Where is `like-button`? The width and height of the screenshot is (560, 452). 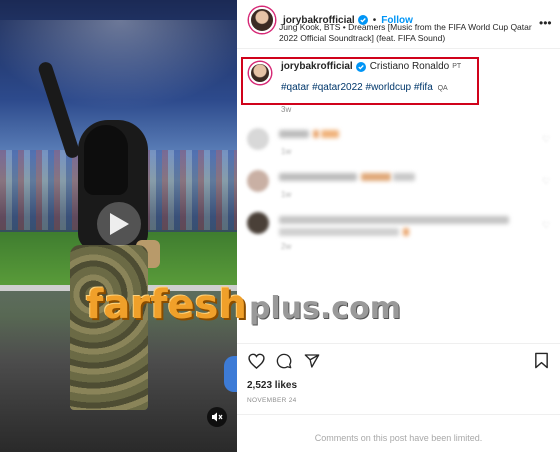
like-button is located at coordinates (256, 361).